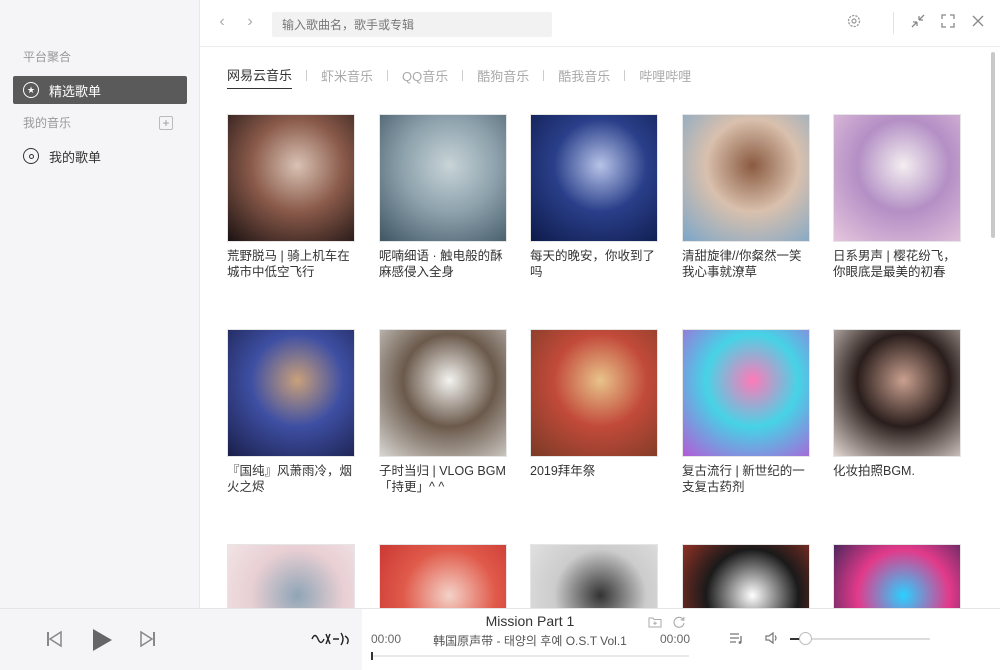  I want to click on album-cover-logo, so click(331, 639).